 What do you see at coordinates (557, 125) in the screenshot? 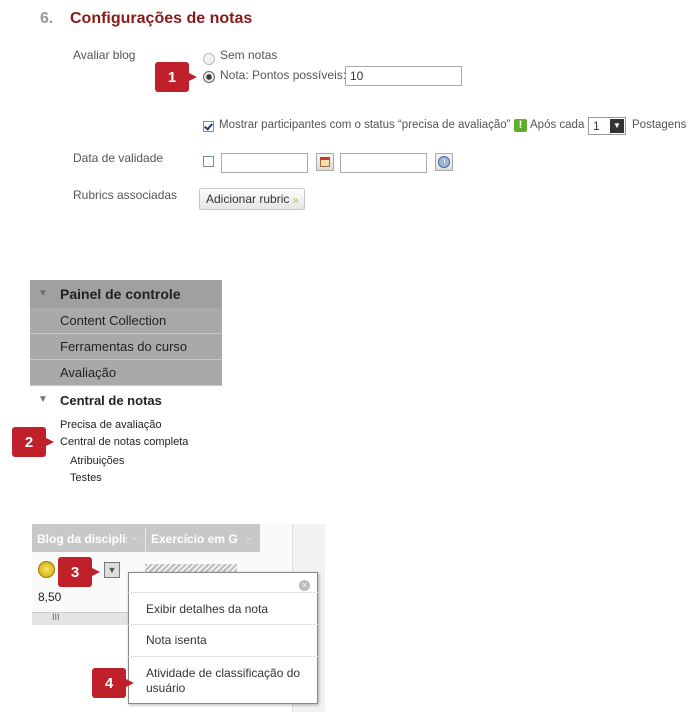
I see `after-each-label: Após cada` at bounding box center [557, 125].